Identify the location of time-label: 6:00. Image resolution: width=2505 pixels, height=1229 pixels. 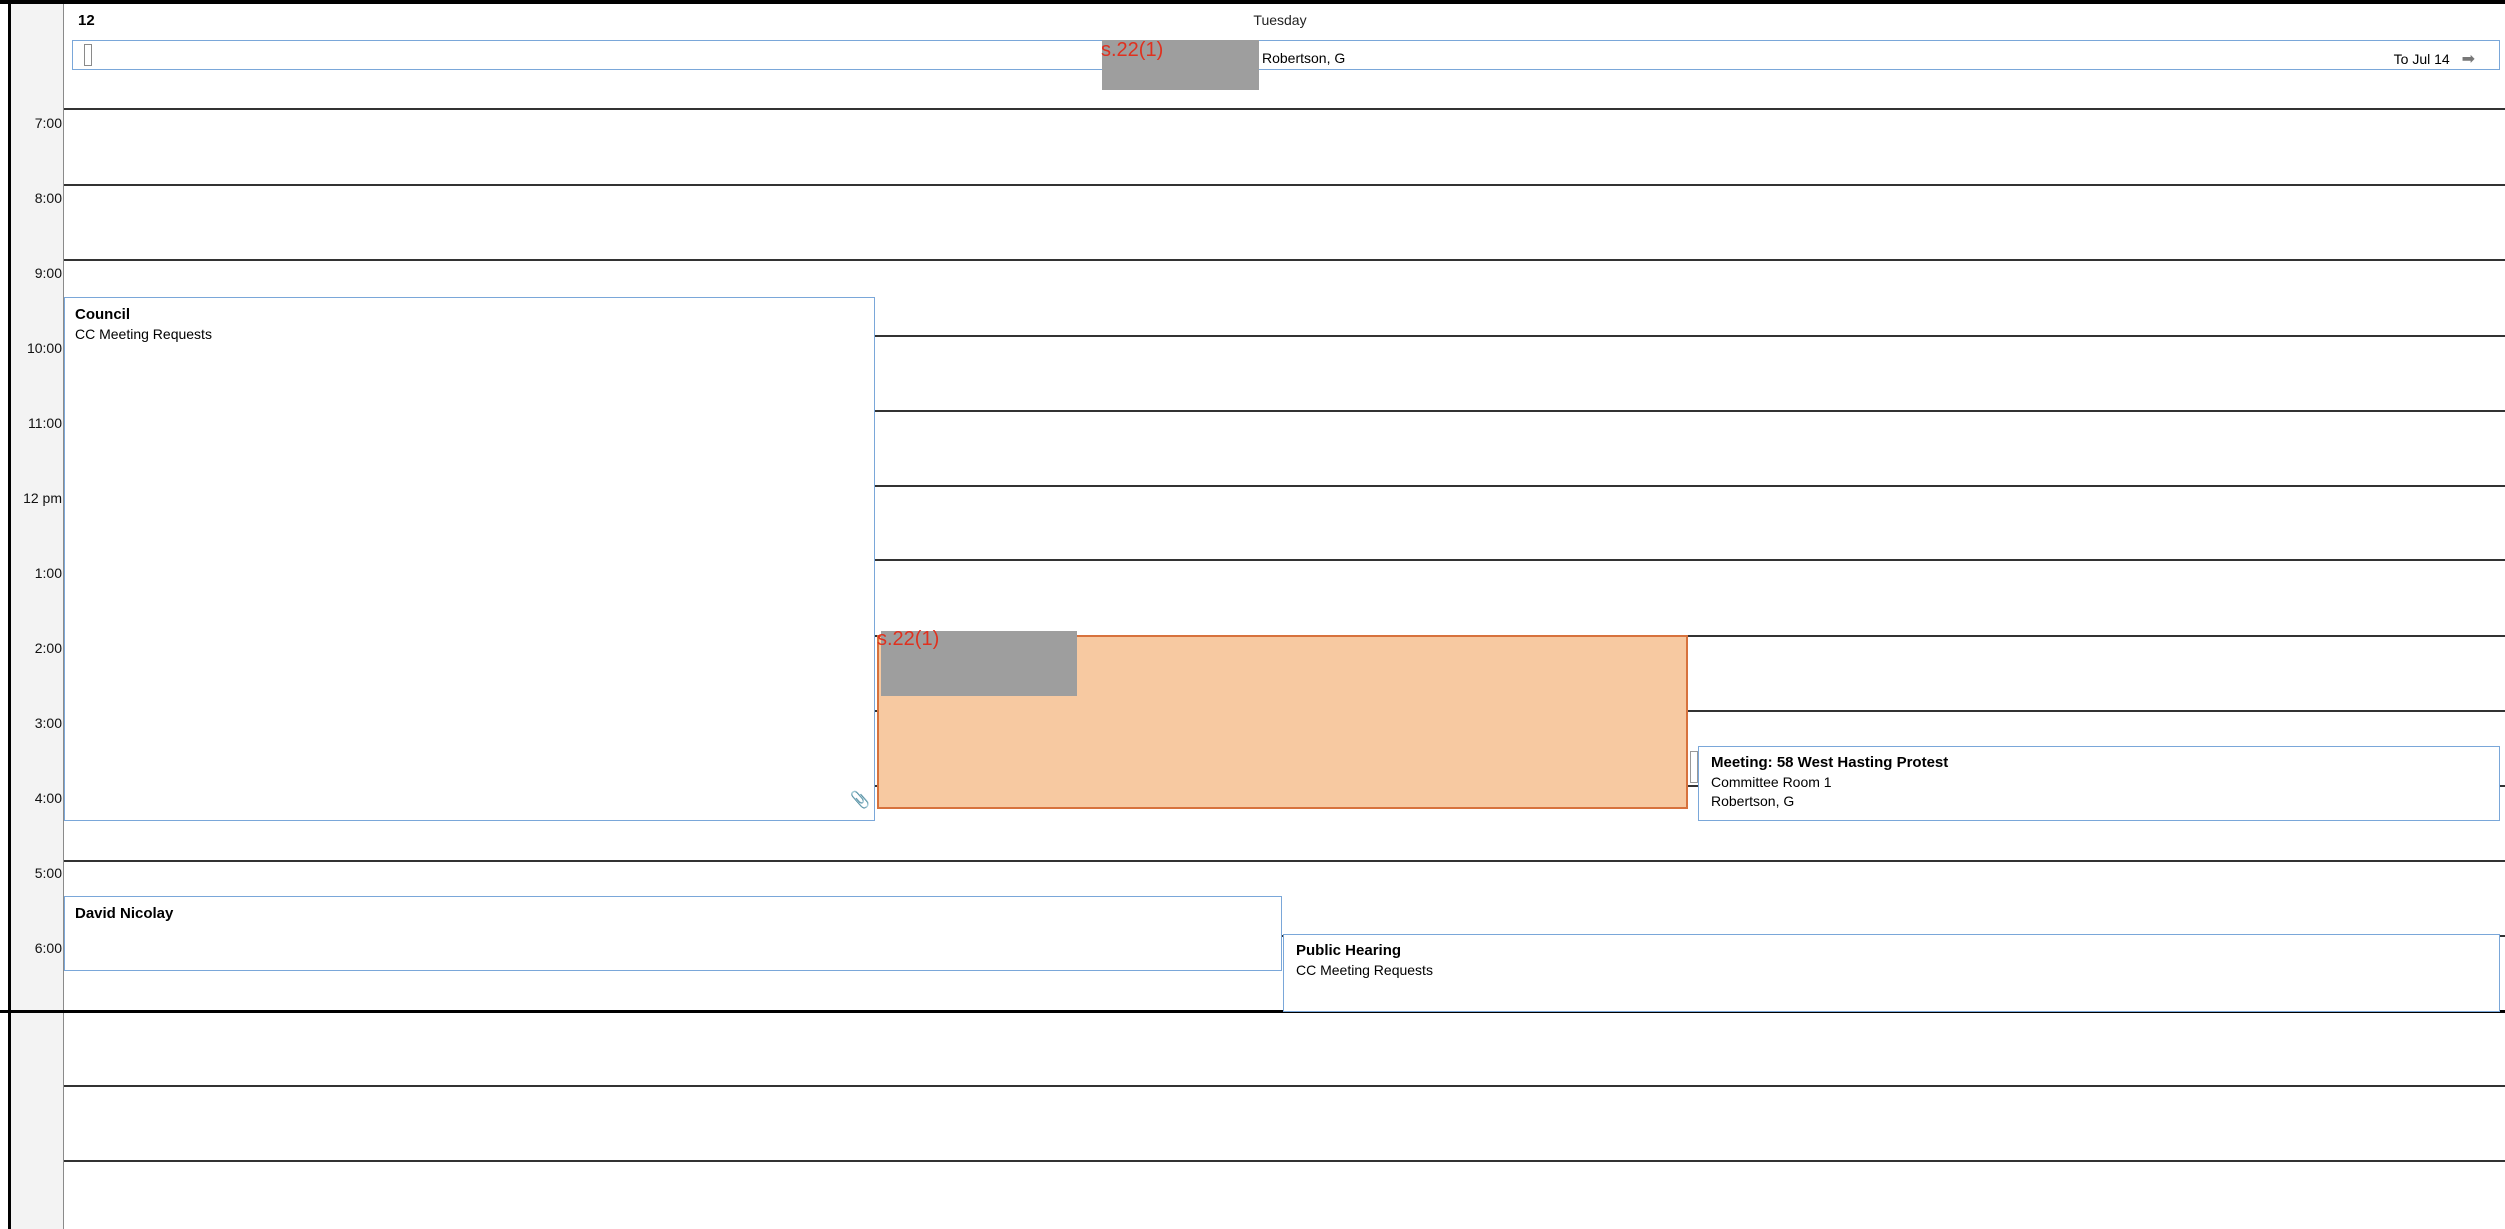
(48, 948).